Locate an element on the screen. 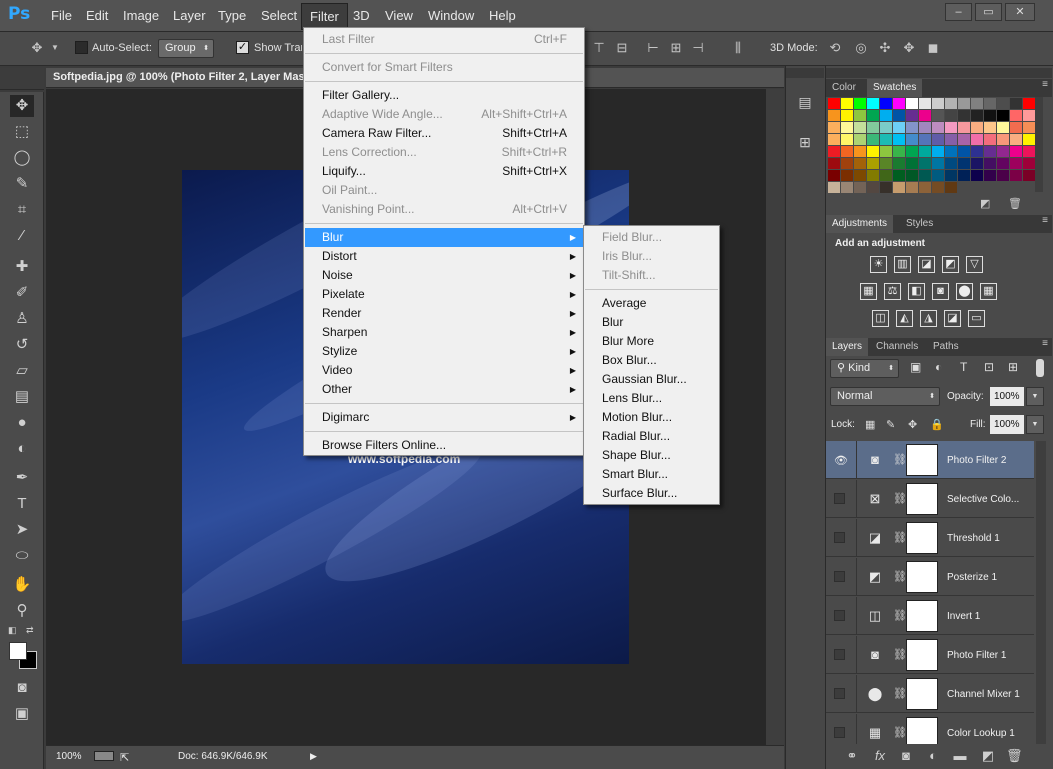 This screenshot has height=769, width=1053. hand-tool-icon: ✋ is located at coordinates (22, 585).